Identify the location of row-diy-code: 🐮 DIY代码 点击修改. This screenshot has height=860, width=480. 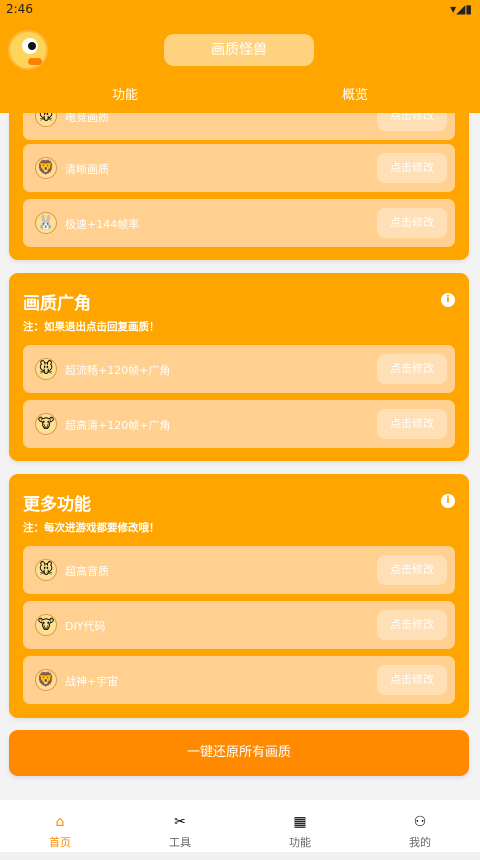
(239, 625).